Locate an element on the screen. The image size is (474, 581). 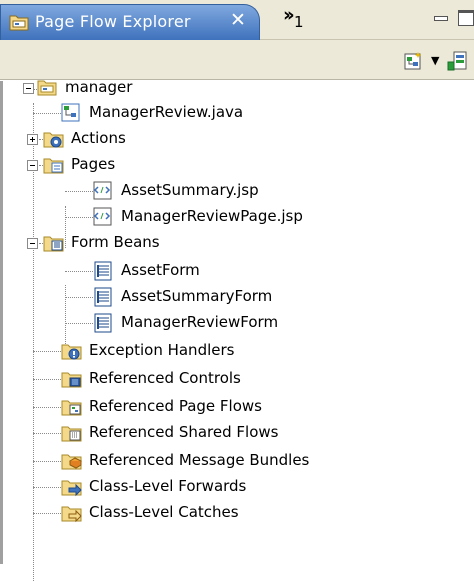
exception-handlers-folder-icon is located at coordinates (71, 351).